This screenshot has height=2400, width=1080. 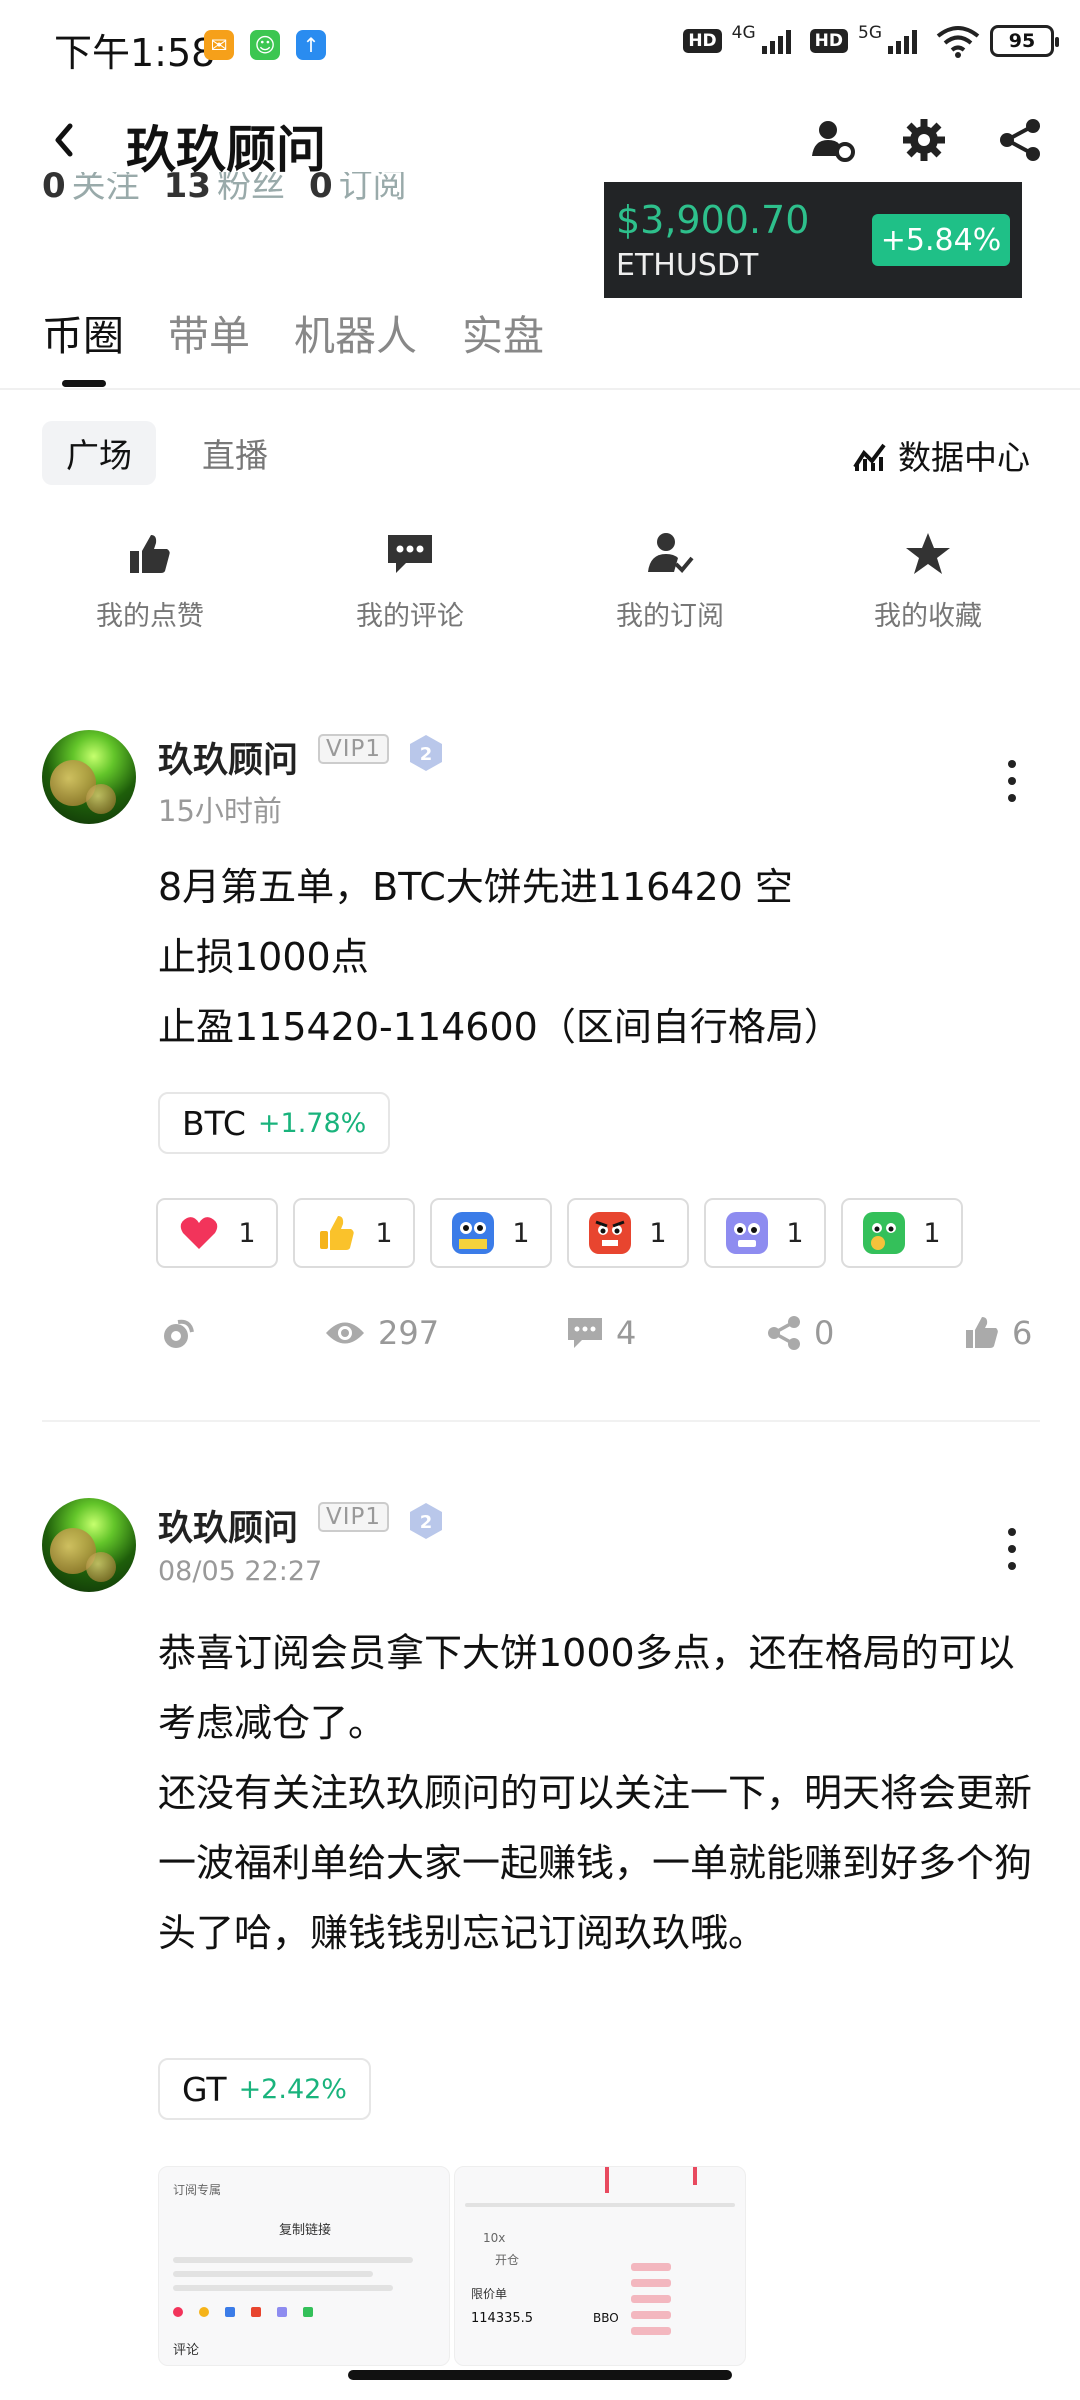 What do you see at coordinates (870, 33) in the screenshot?
I see `network-type-2: 5G` at bounding box center [870, 33].